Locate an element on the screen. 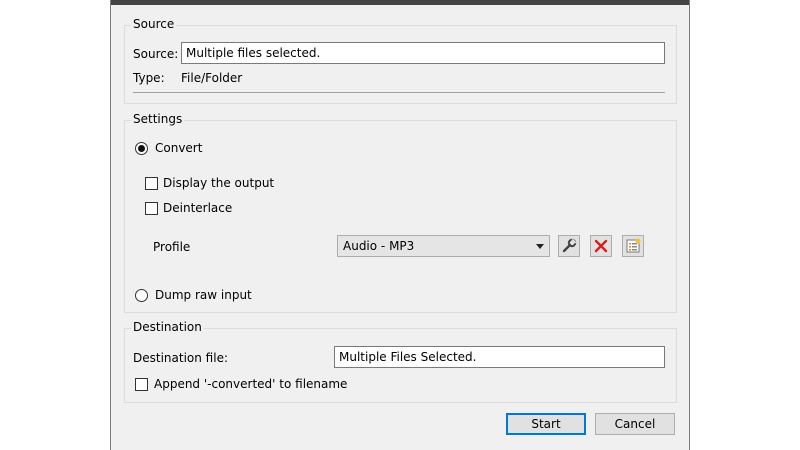 The height and width of the screenshot is (450, 800). profile-label: Profile is located at coordinates (172, 247).